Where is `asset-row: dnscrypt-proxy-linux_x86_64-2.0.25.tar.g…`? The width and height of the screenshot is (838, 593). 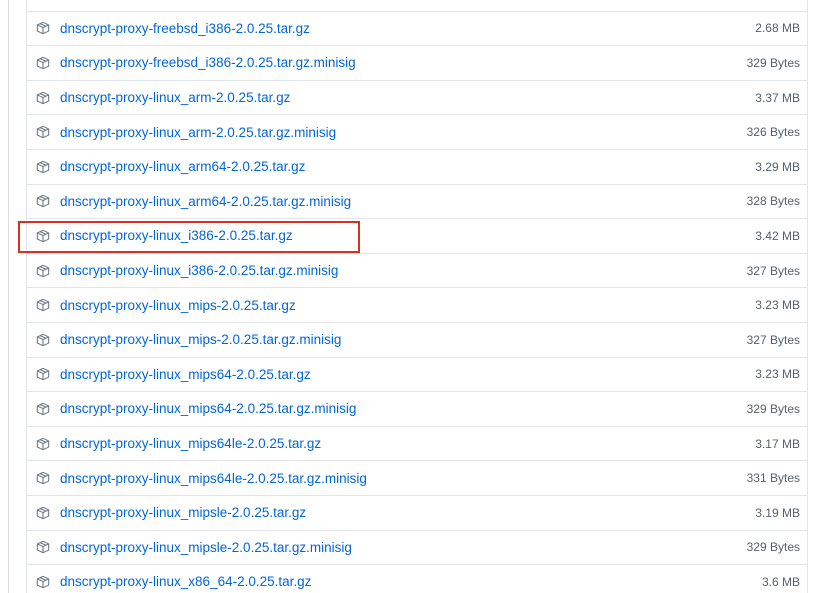
asset-row: dnscrypt-proxy-linux_x86_64-2.0.25.tar.g… is located at coordinates (417, 578).